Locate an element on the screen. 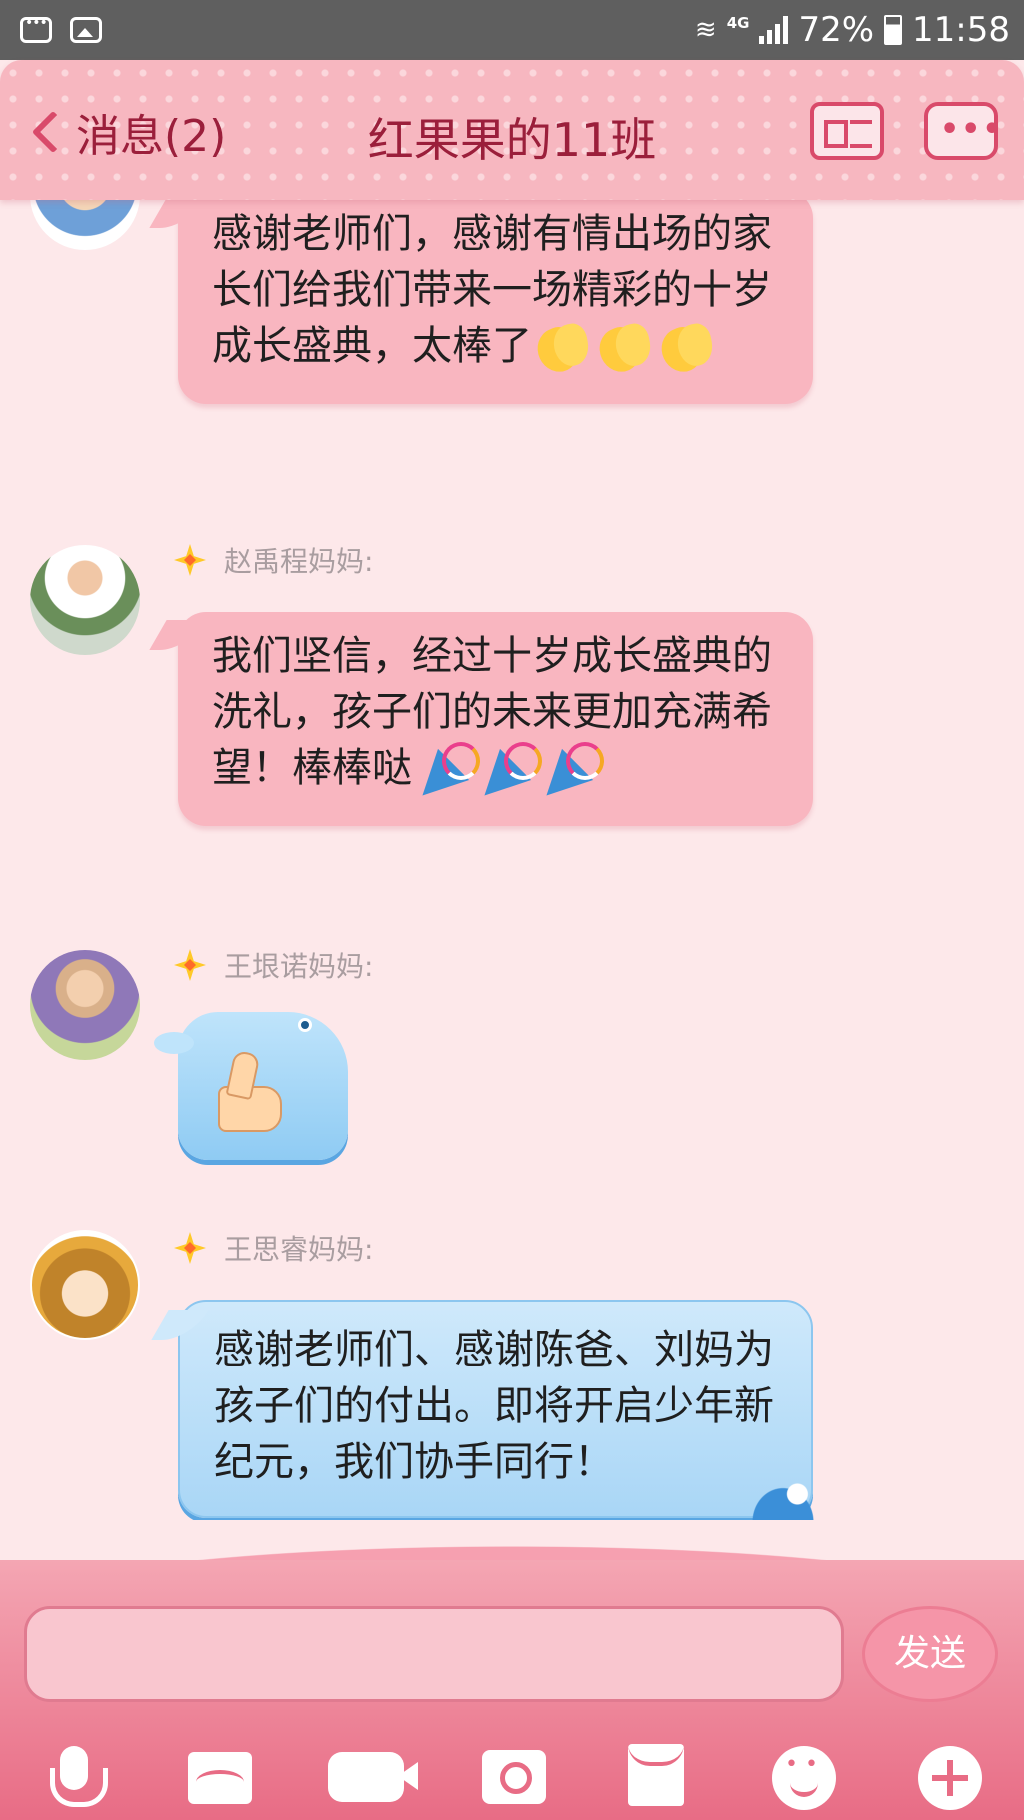  status-bar: ≋ 4G 72% 11:58 is located at coordinates (512, 30).